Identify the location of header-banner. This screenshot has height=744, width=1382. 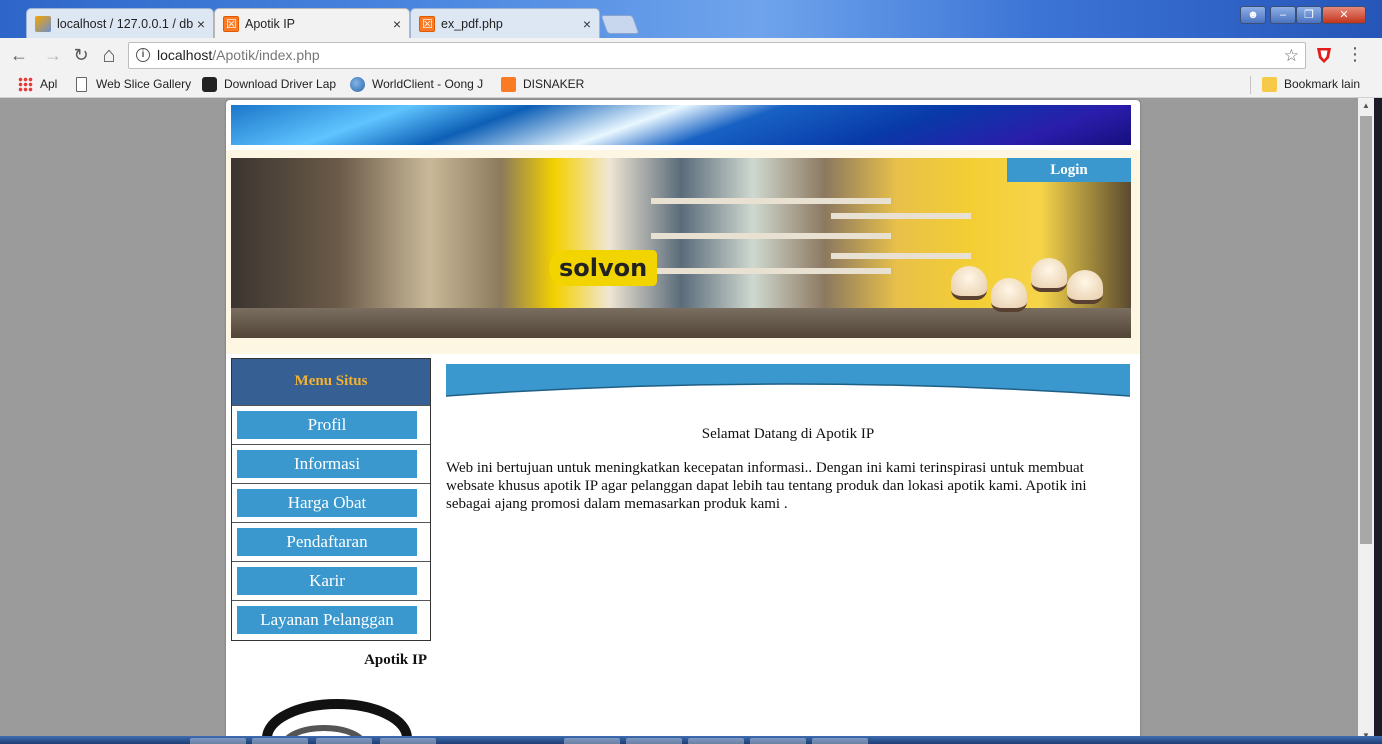
(681, 125).